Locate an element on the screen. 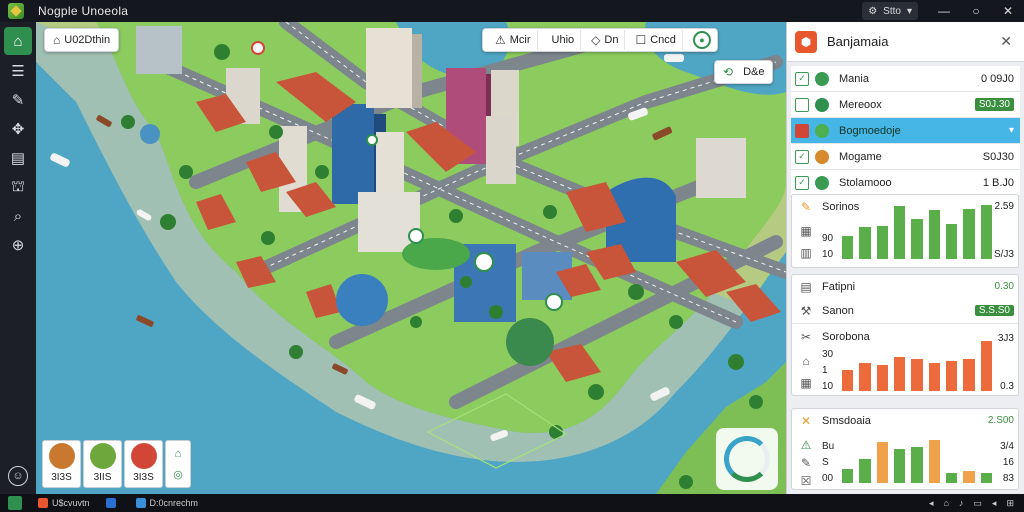  y-tick-right: 2.59 is located at coordinates (1004, 206).